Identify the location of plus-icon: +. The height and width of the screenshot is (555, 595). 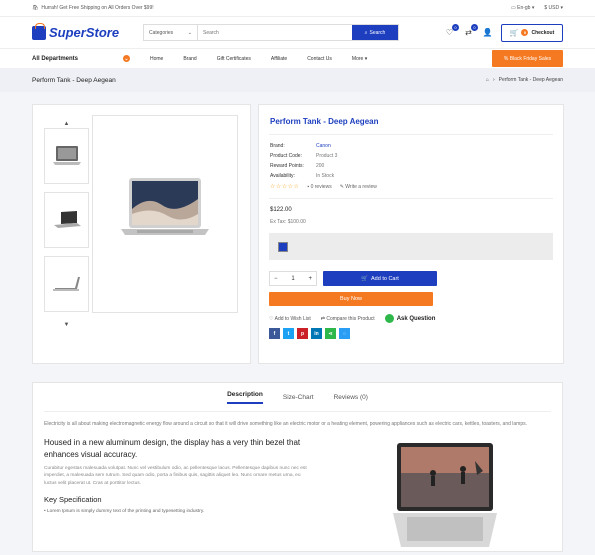
(310, 279).